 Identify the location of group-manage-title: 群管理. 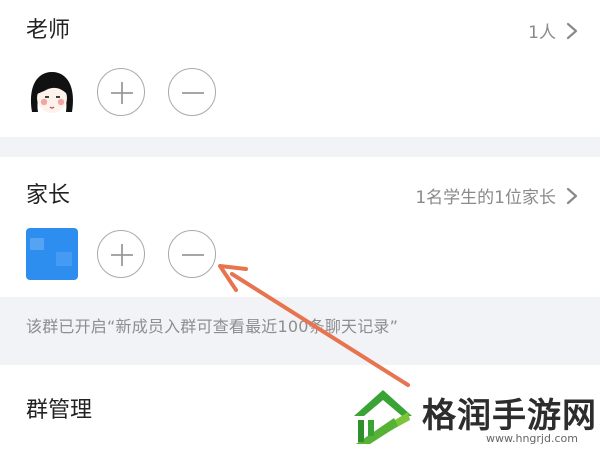
(59, 410).